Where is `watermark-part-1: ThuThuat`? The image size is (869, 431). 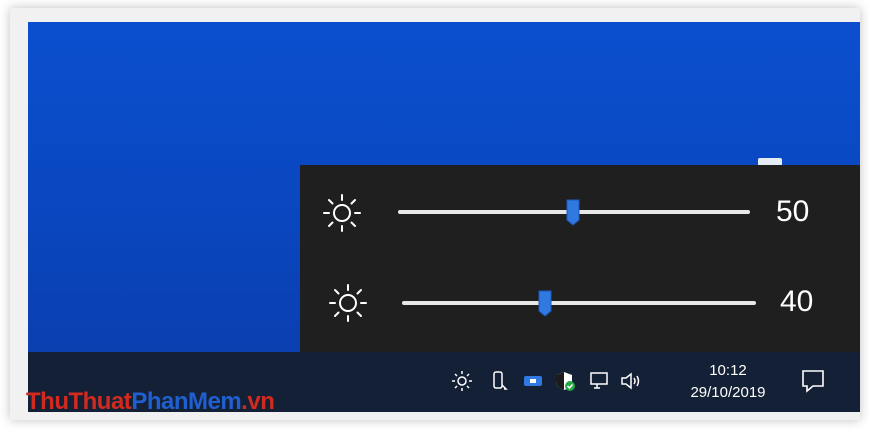 watermark-part-1: ThuThuat is located at coordinates (79, 401).